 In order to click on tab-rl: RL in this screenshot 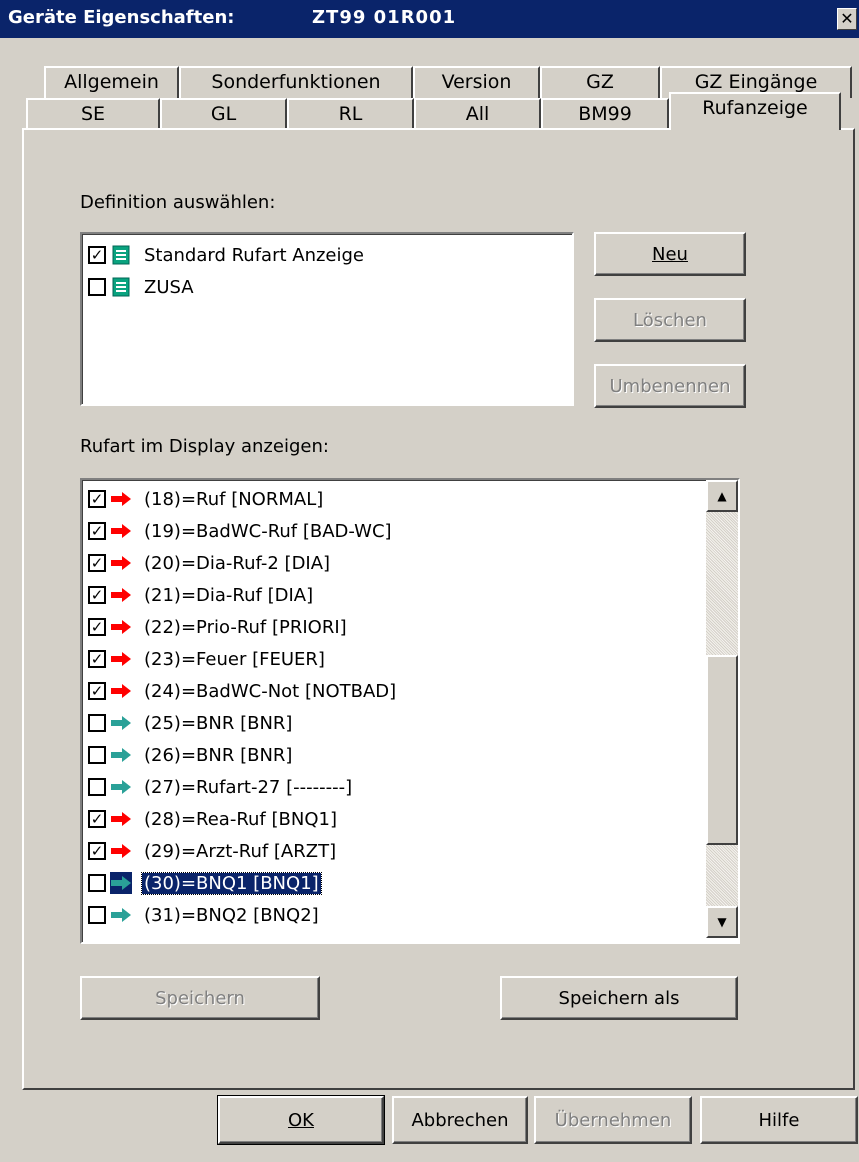, I will do `click(350, 114)`.